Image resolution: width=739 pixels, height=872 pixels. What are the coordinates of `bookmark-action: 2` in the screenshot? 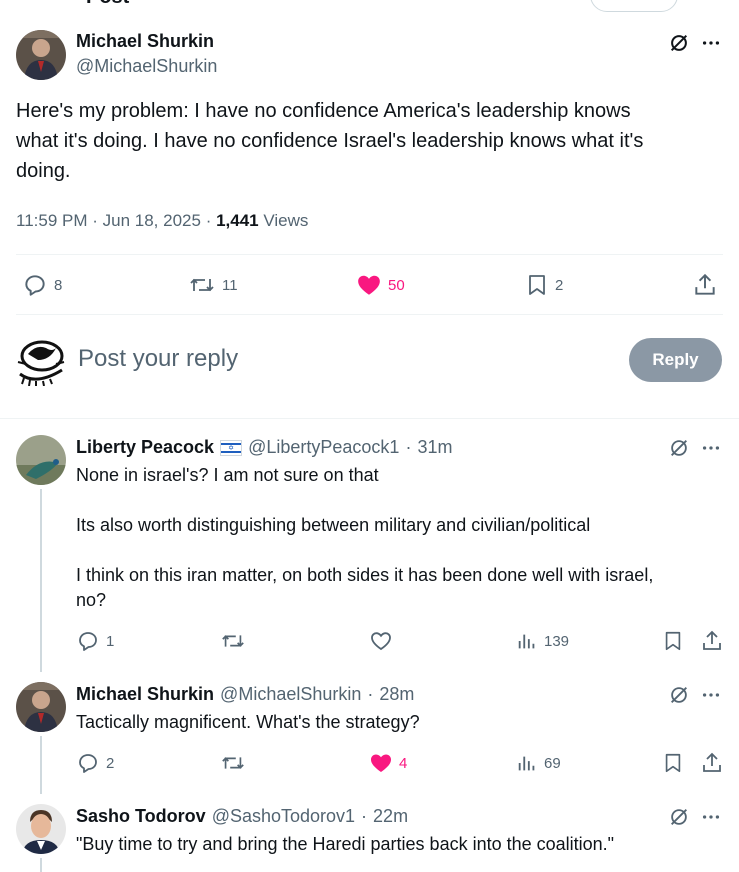 It's located at (544, 285).